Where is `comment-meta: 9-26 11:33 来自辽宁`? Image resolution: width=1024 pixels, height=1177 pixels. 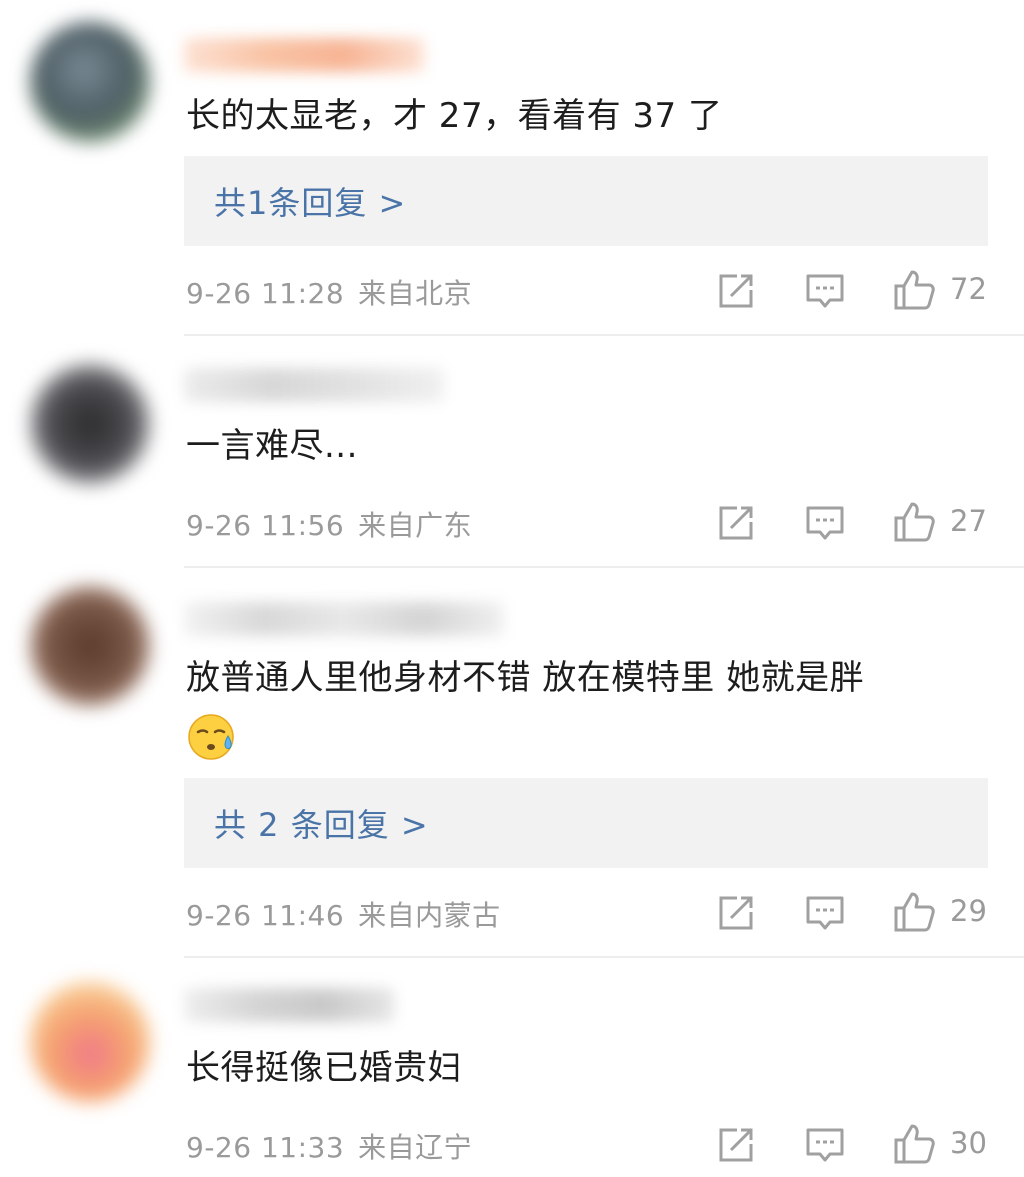 comment-meta: 9-26 11:33 来自辽宁 is located at coordinates (329, 1146).